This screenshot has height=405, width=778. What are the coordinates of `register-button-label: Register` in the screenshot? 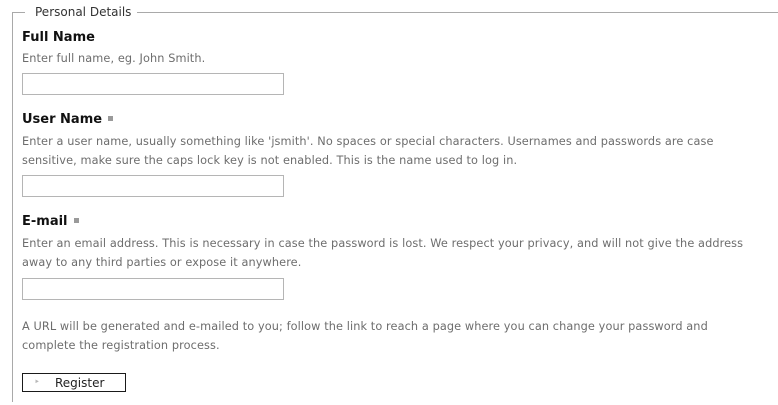 It's located at (80, 382).